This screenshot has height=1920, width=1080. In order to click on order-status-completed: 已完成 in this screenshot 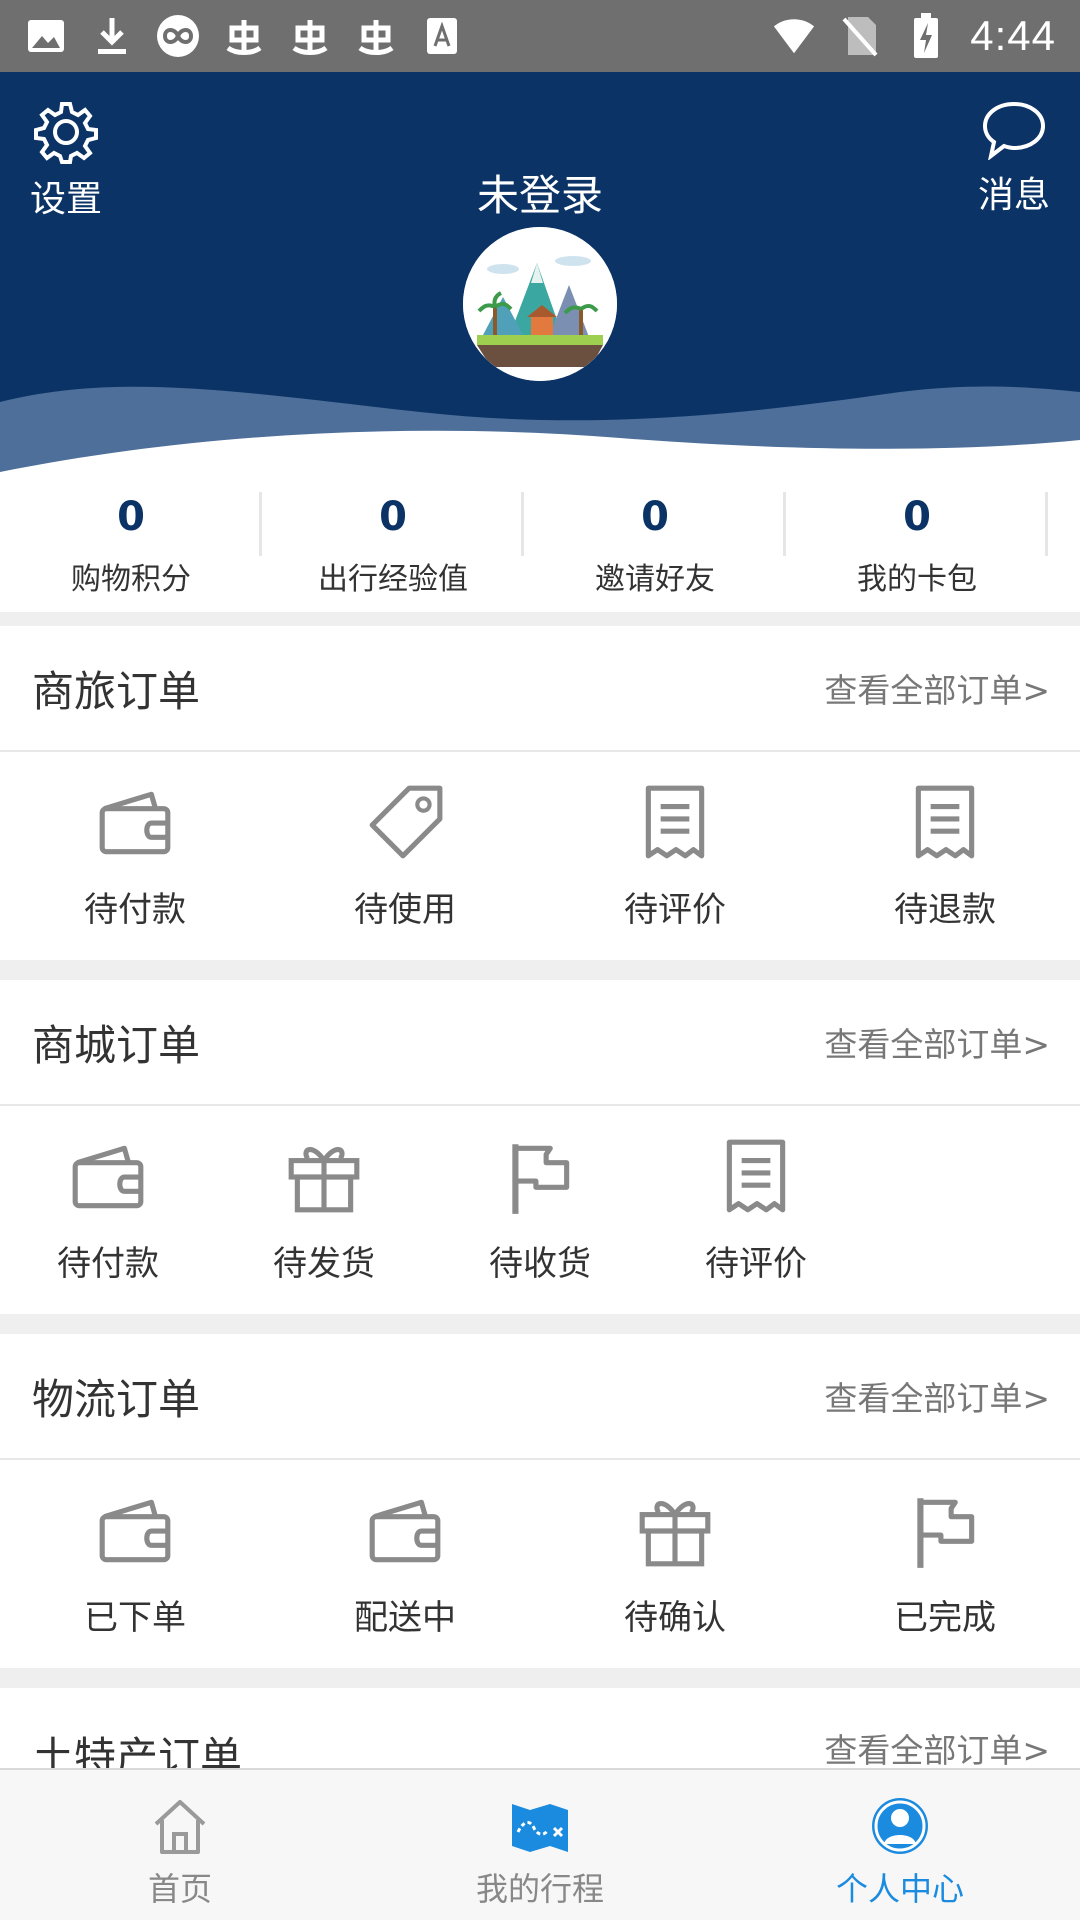, I will do `click(945, 1564)`.